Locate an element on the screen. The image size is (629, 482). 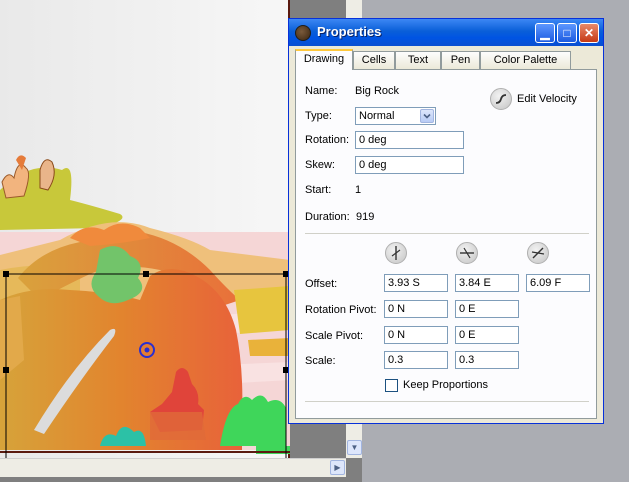
edit-velocity-button: Edit Velocity is located at coordinates (547, 99).